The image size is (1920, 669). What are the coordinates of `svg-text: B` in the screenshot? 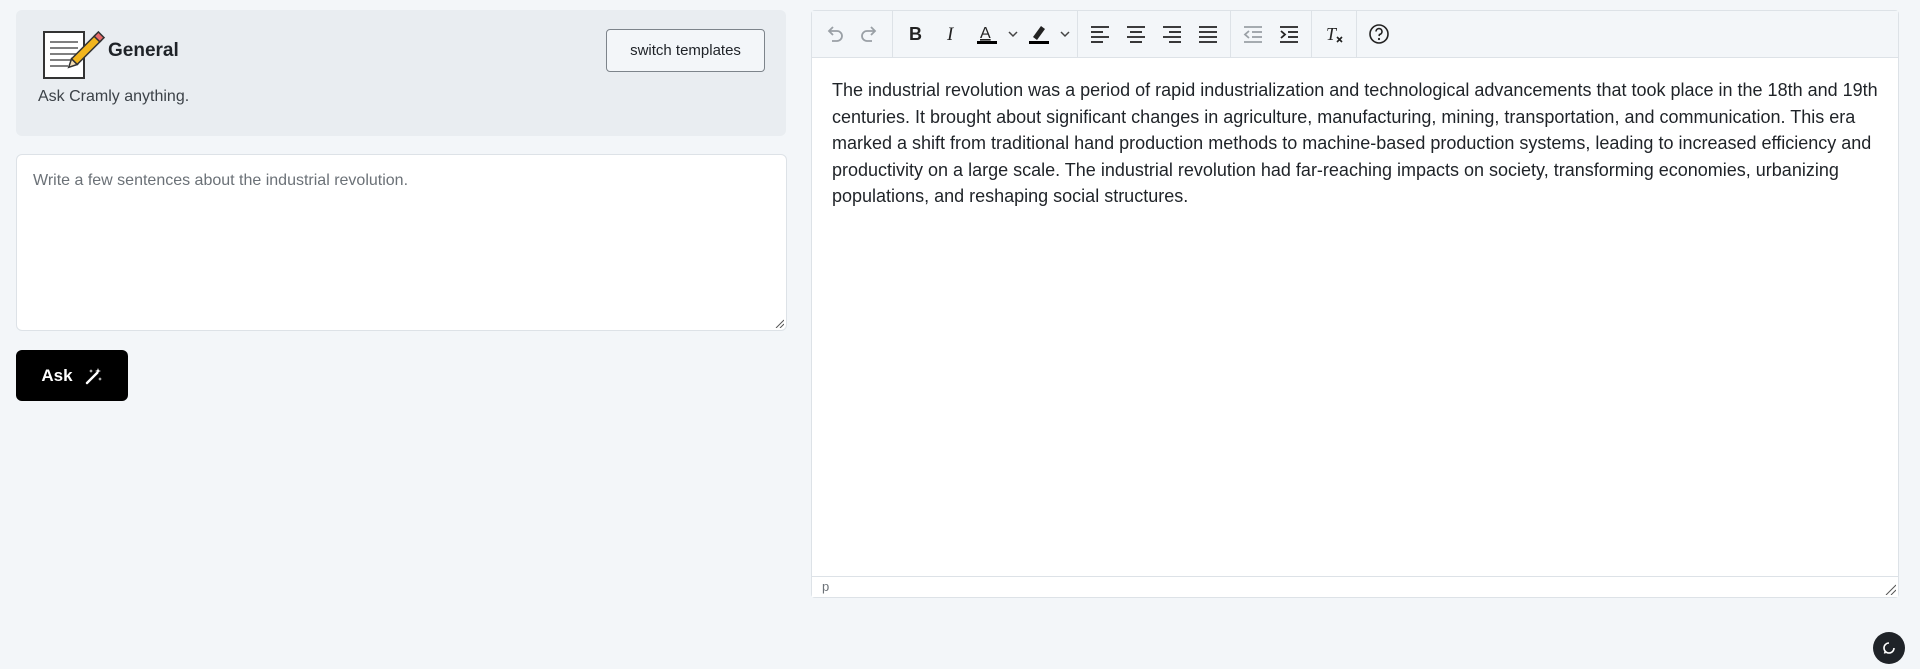 It's located at (915, 34).